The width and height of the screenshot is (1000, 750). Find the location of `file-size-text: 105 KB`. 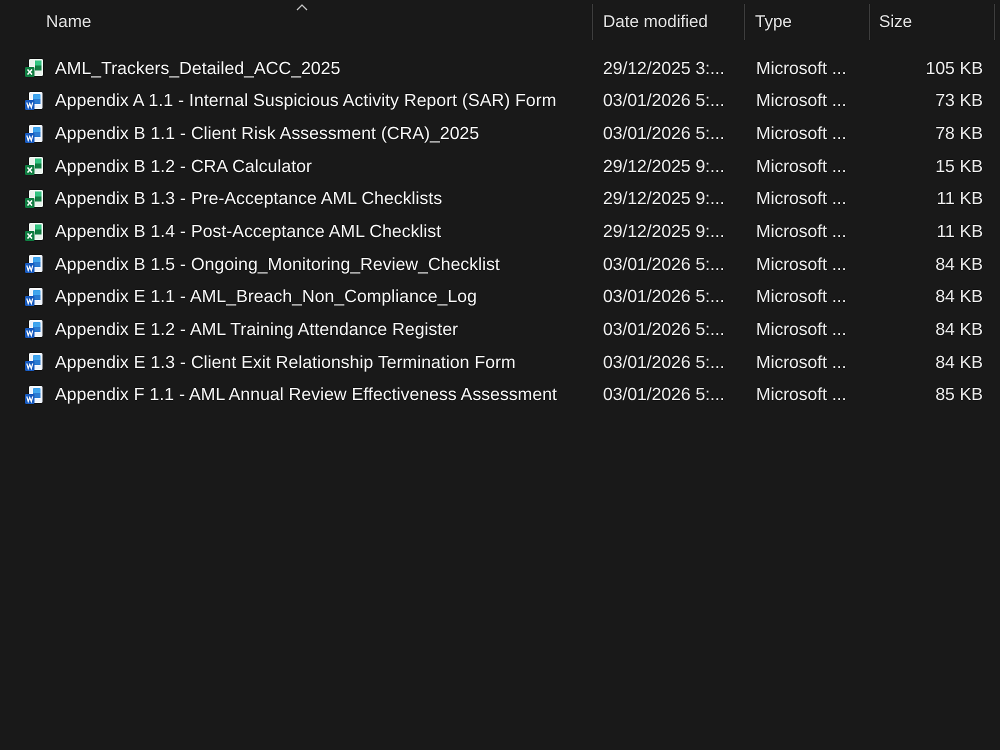

file-size-text: 105 KB is located at coordinates (954, 68).